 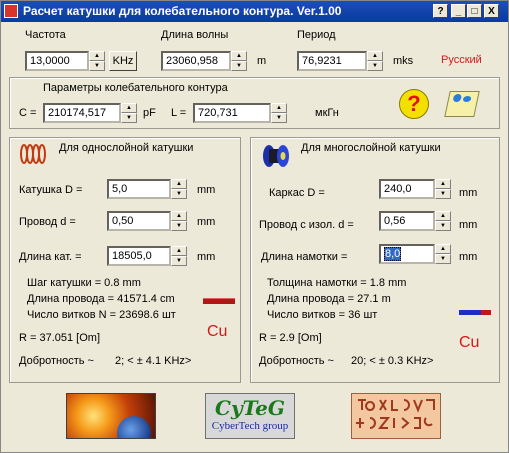 I want to click on wavelength-label: Длина волны, so click(x=195, y=35).